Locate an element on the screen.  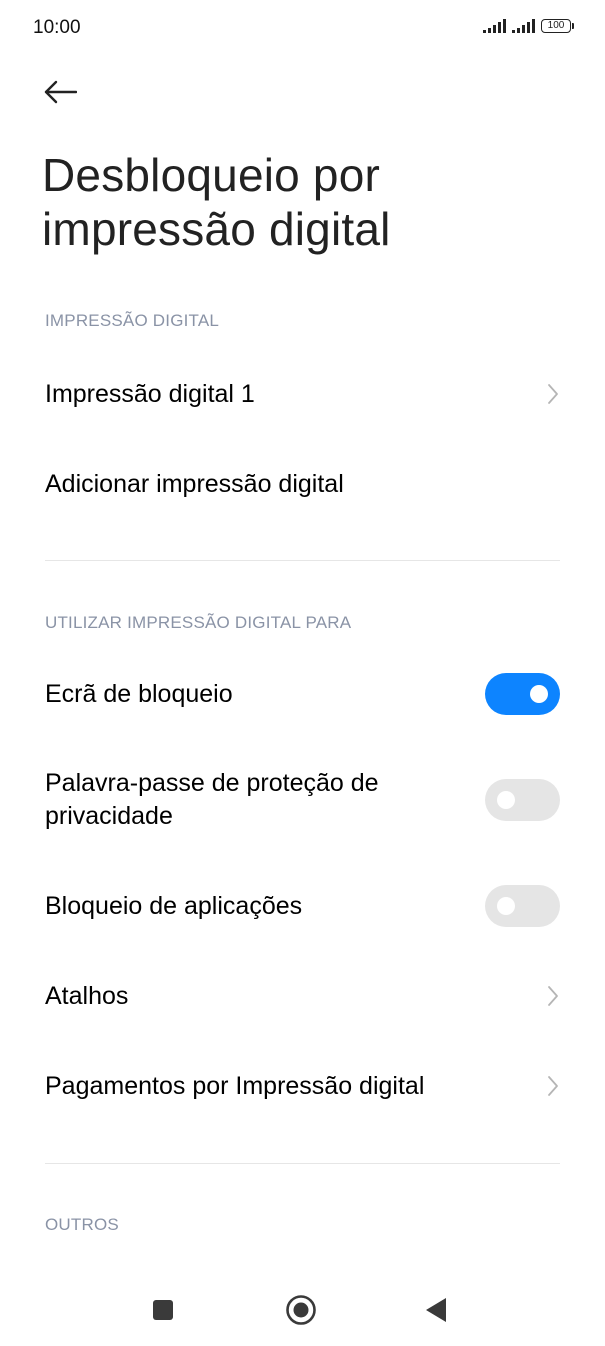
fingerprint-payments-item: Pagamentos por Impressão digital is located at coordinates (302, 1086).